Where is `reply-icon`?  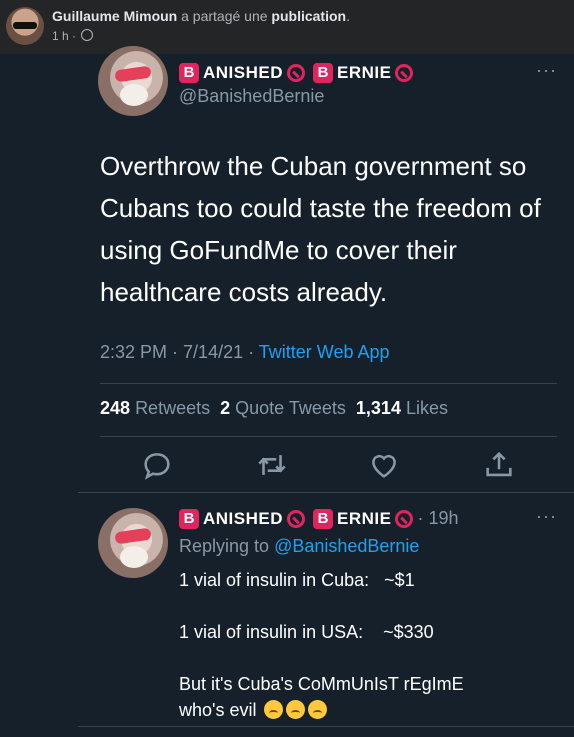 reply-icon is located at coordinates (157, 465).